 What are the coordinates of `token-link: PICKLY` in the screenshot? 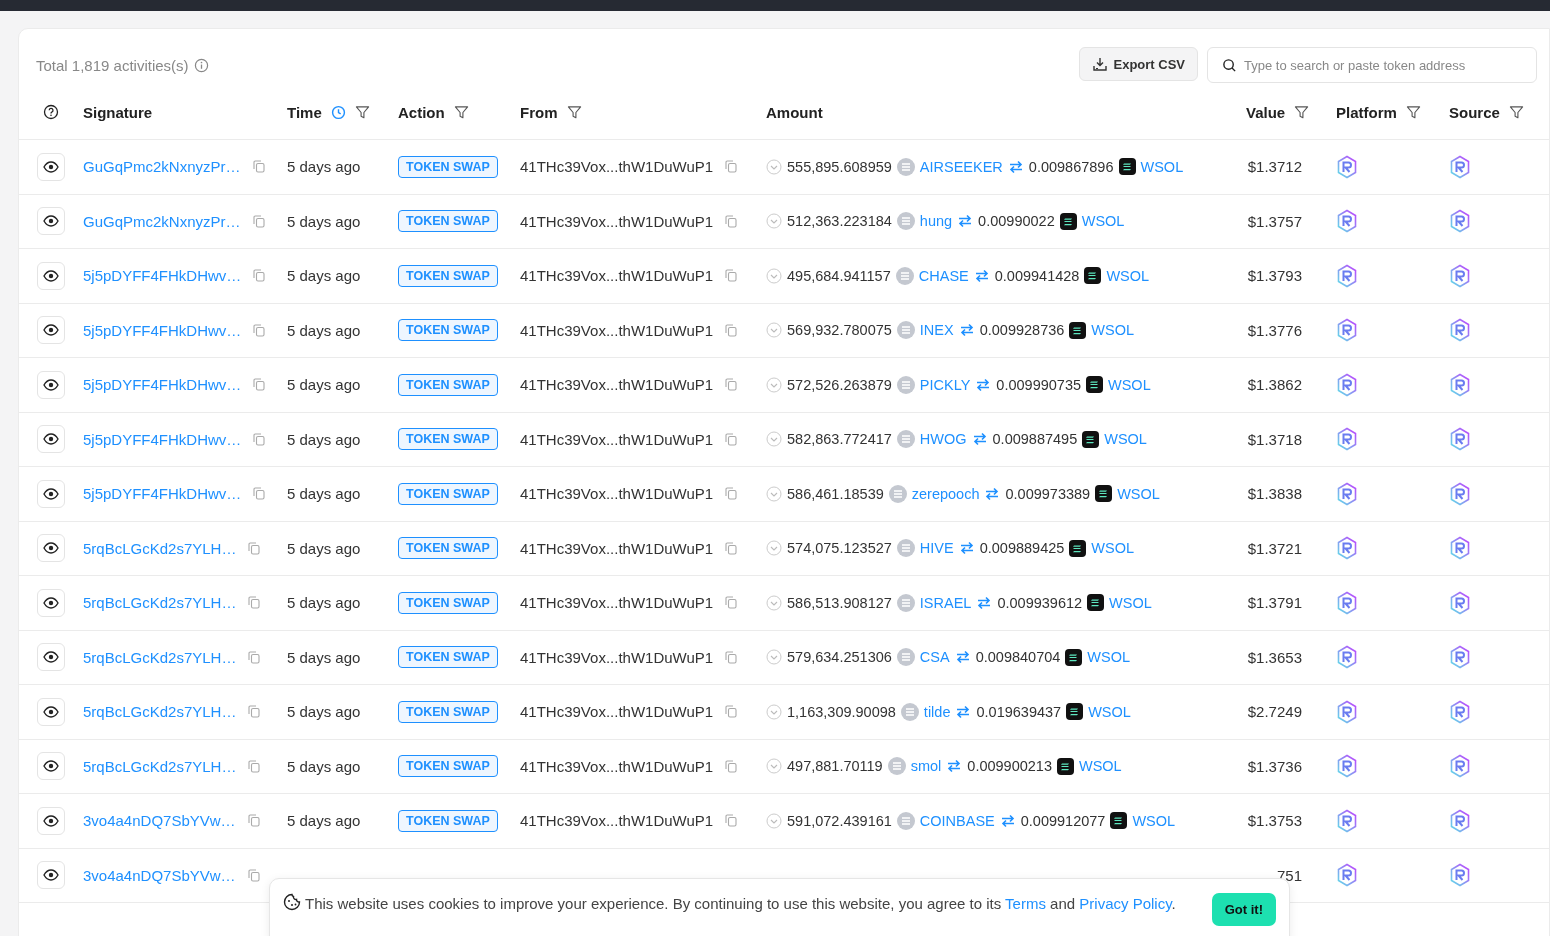 It's located at (945, 384).